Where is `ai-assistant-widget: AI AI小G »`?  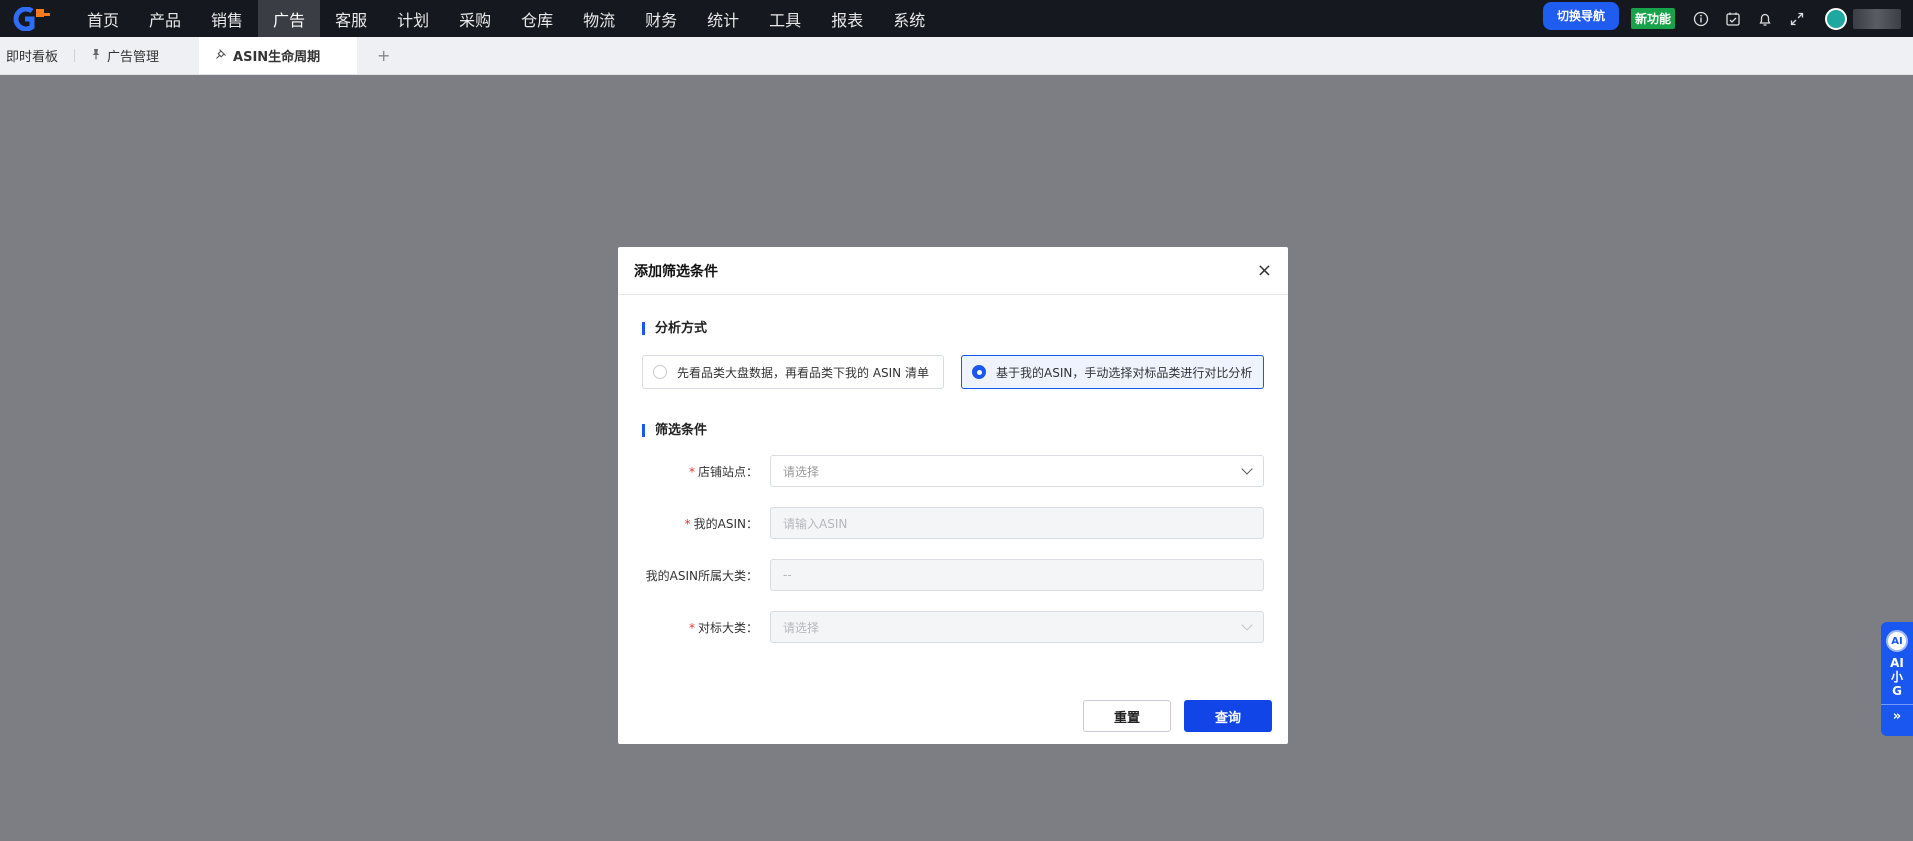 ai-assistant-widget: AI AI小G » is located at coordinates (1897, 679).